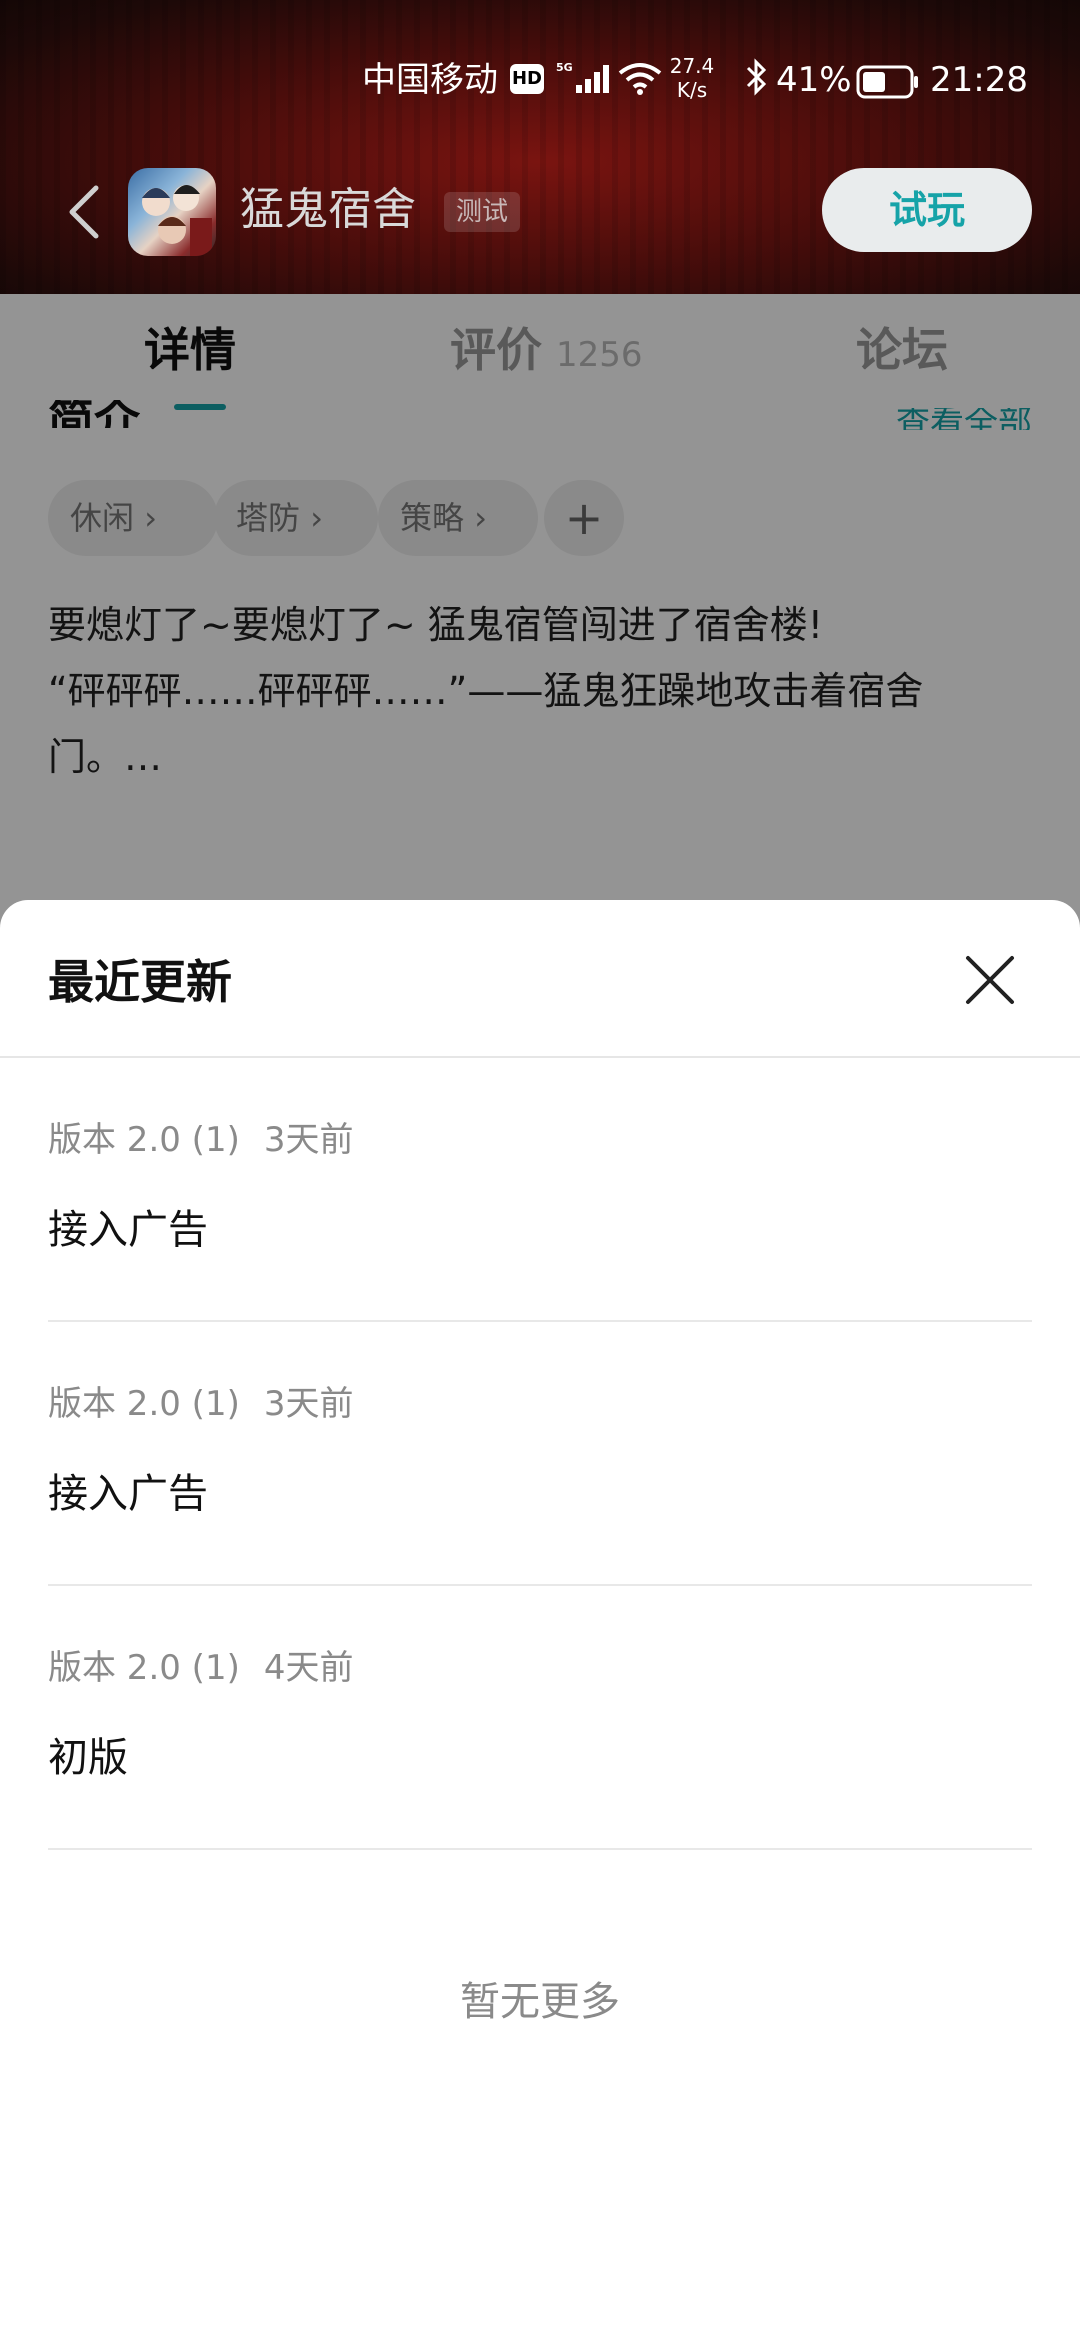 Image resolution: width=1080 pixels, height=2340 pixels. I want to click on sheet-title: 最近更新, so click(140, 982).